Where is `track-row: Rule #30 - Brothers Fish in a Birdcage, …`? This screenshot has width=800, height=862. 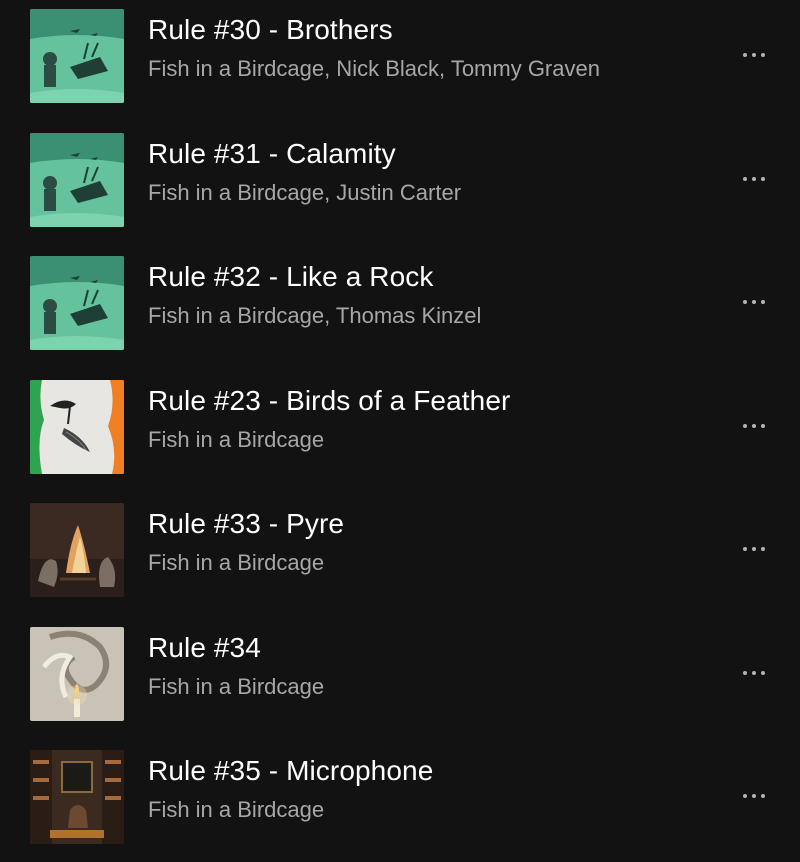 track-row: Rule #30 - Brothers Fish in a Birdcage, … is located at coordinates (400, 55).